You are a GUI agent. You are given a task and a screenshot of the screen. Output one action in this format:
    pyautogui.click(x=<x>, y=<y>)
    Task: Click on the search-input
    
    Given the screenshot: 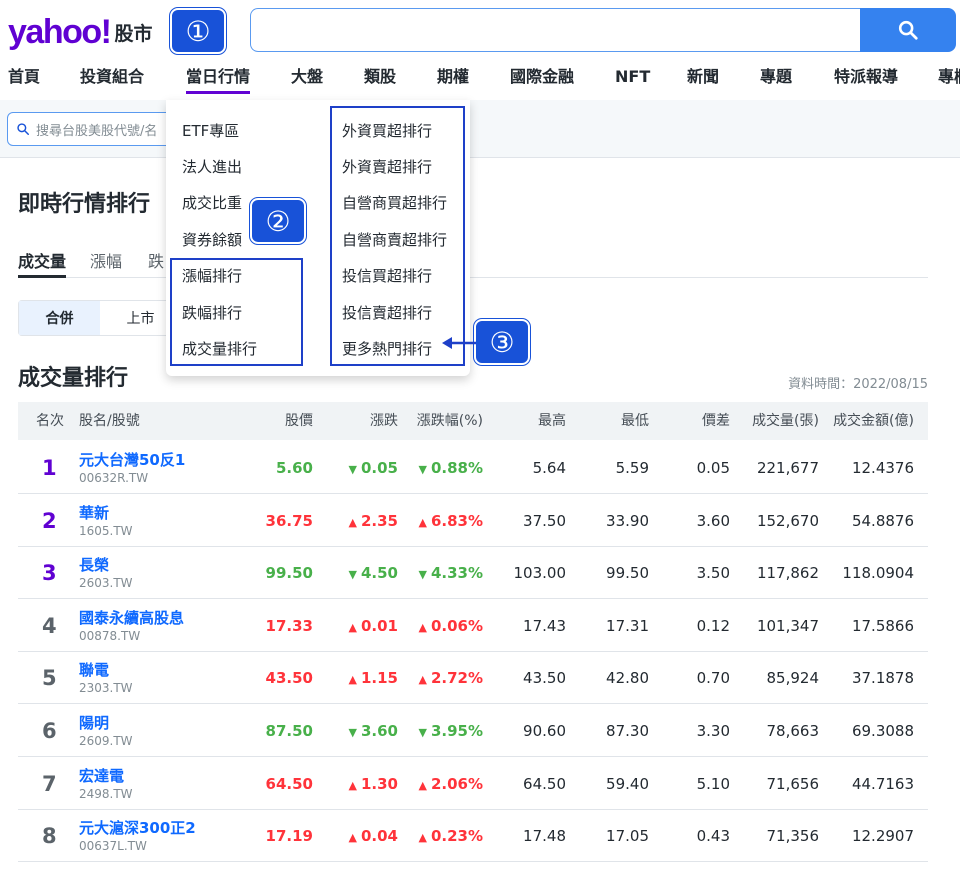 What is the action you would take?
    pyautogui.click(x=555, y=30)
    